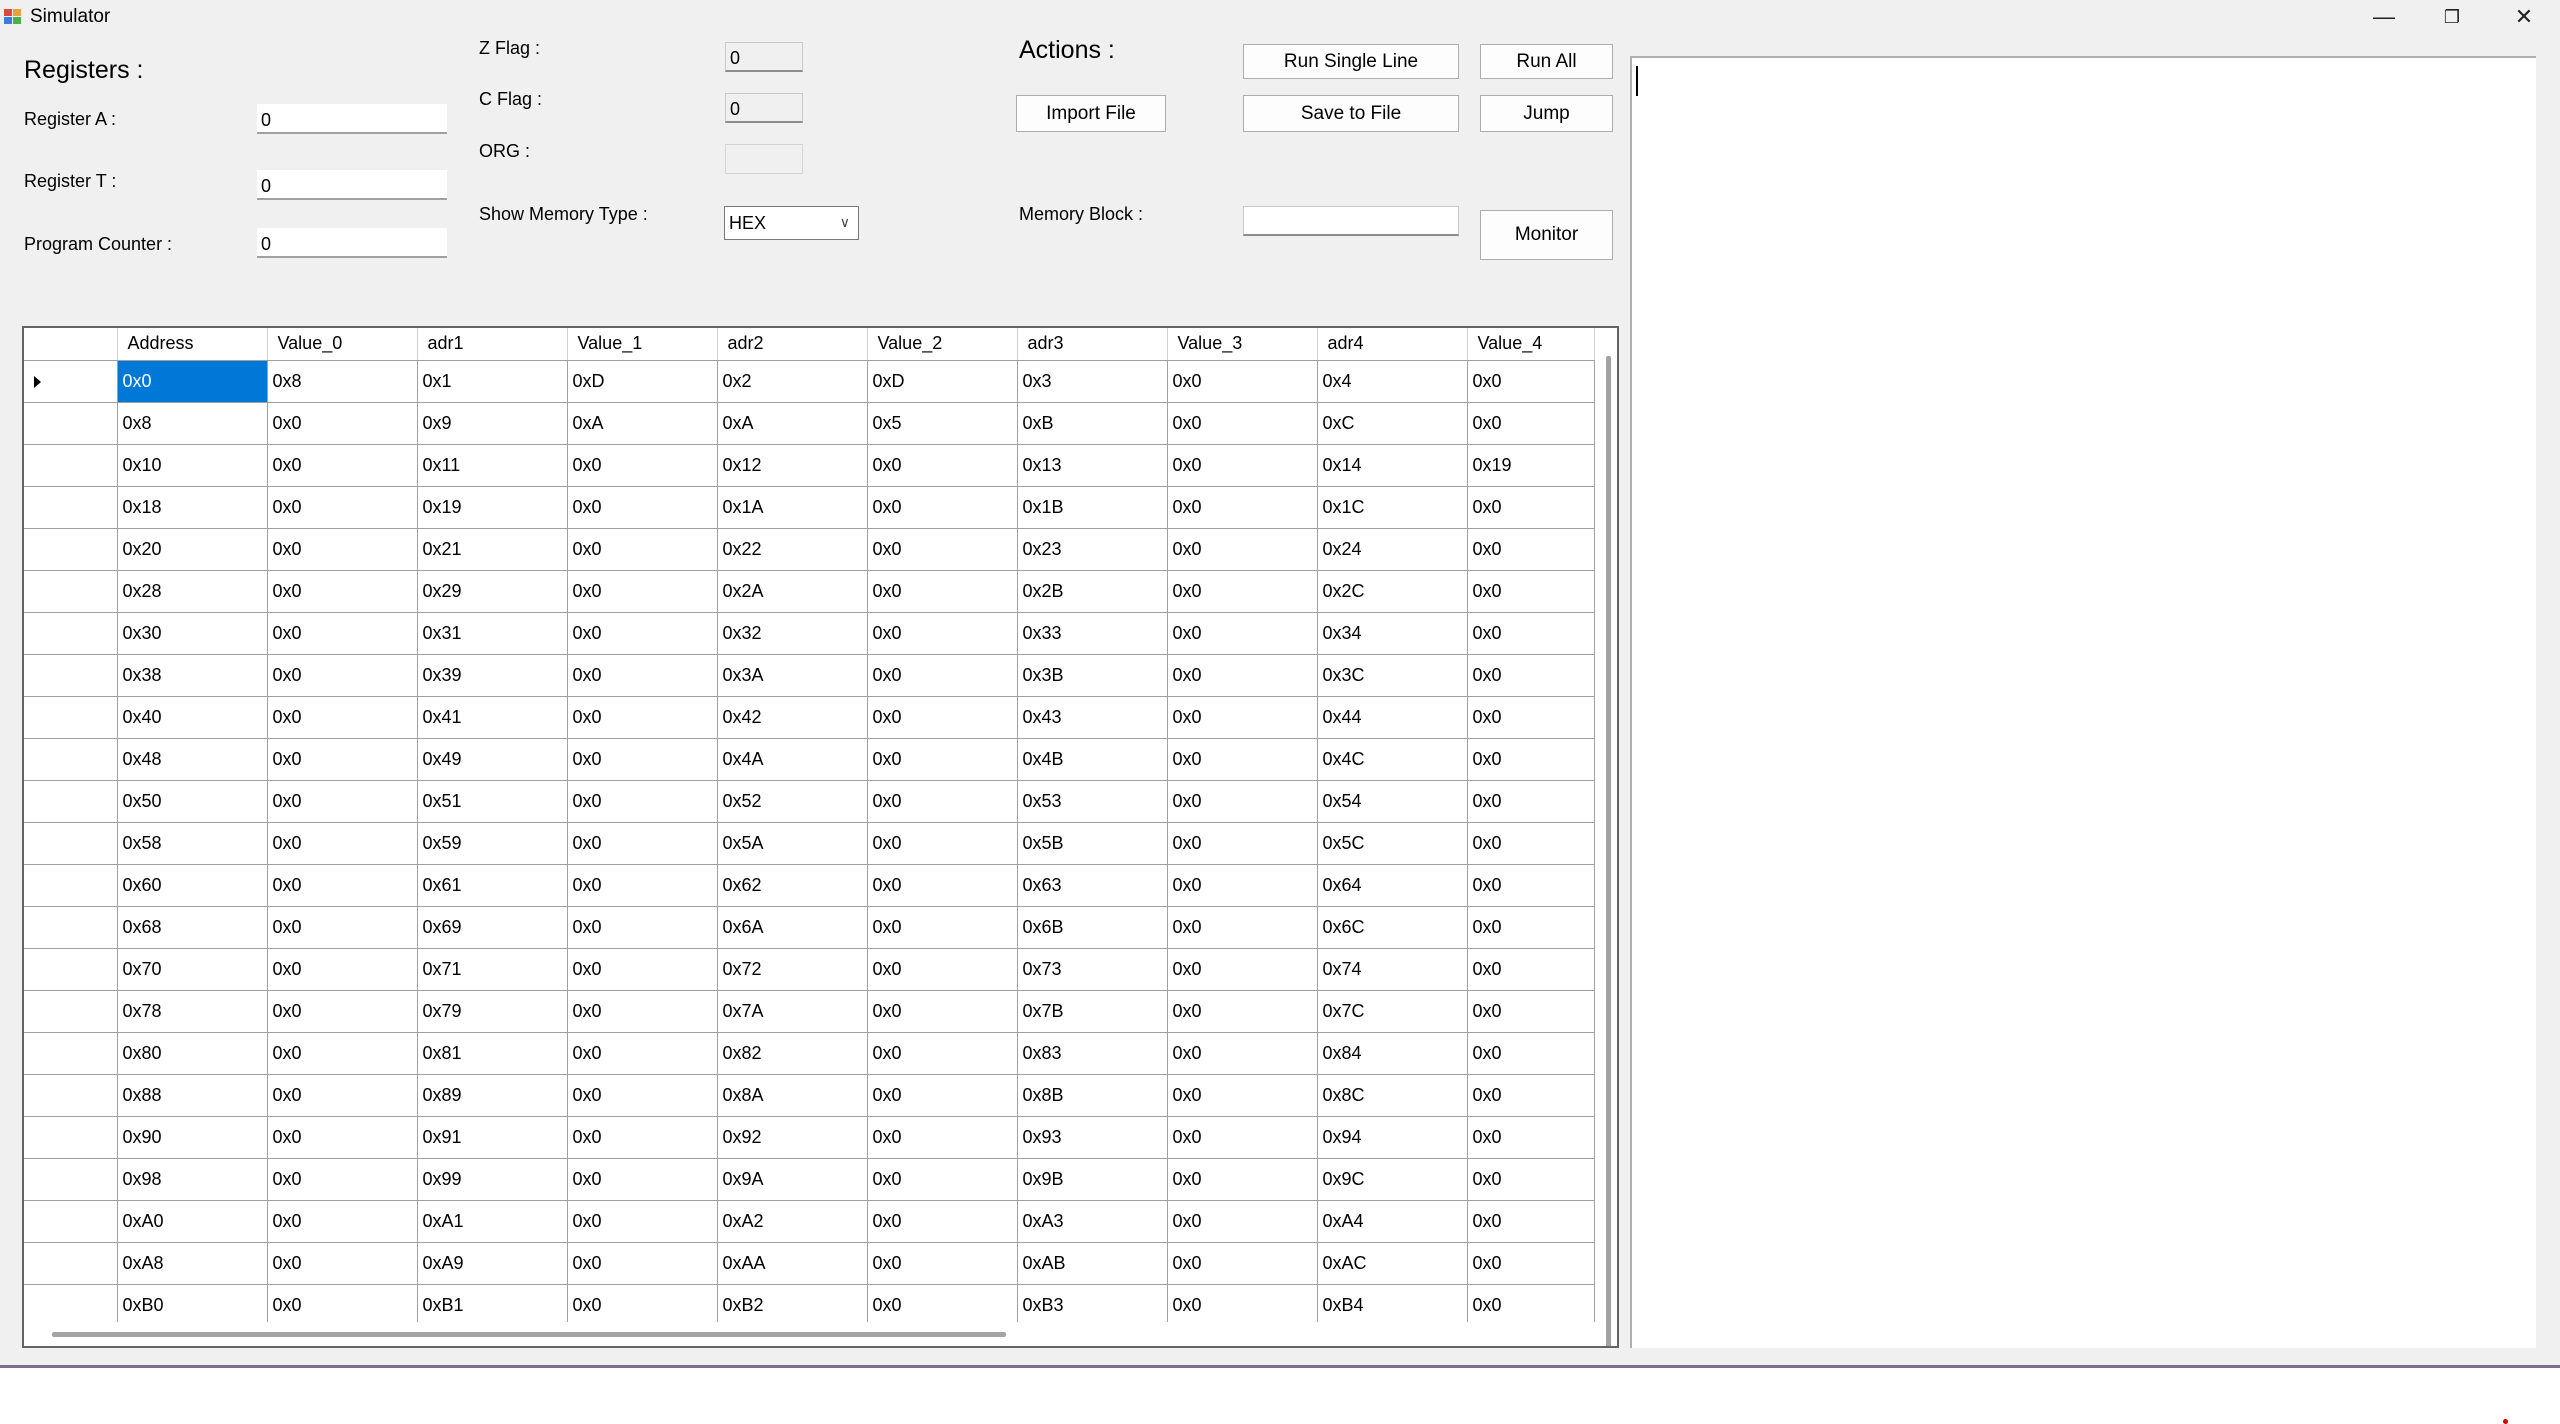  Describe the element at coordinates (2524, 17) in the screenshot. I see `close-icon: ✕` at that location.